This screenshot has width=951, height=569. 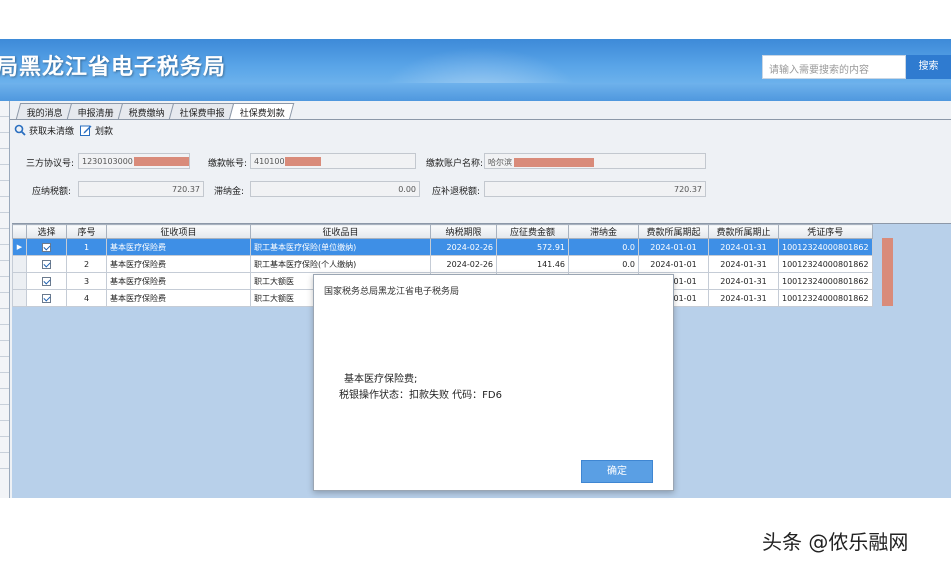 What do you see at coordinates (146, 111) in the screenshot?
I see `tab-tax-payment: 税费缴纳` at bounding box center [146, 111].